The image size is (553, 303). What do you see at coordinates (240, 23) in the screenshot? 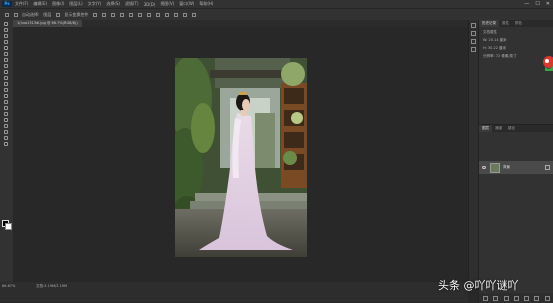
I see `document-tabs: 1(hua1313dl.jpg @ 66.7%(RGB/8))` at bounding box center [240, 23].